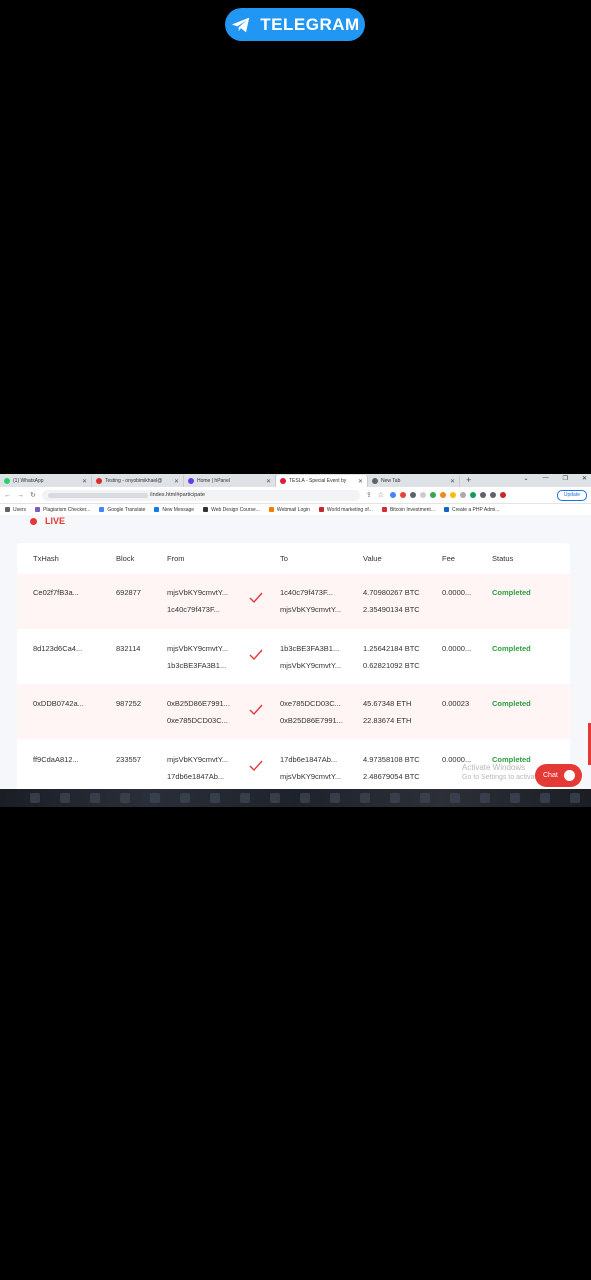  What do you see at coordinates (99, 481) in the screenshot?
I see `gmail-icon` at bounding box center [99, 481].